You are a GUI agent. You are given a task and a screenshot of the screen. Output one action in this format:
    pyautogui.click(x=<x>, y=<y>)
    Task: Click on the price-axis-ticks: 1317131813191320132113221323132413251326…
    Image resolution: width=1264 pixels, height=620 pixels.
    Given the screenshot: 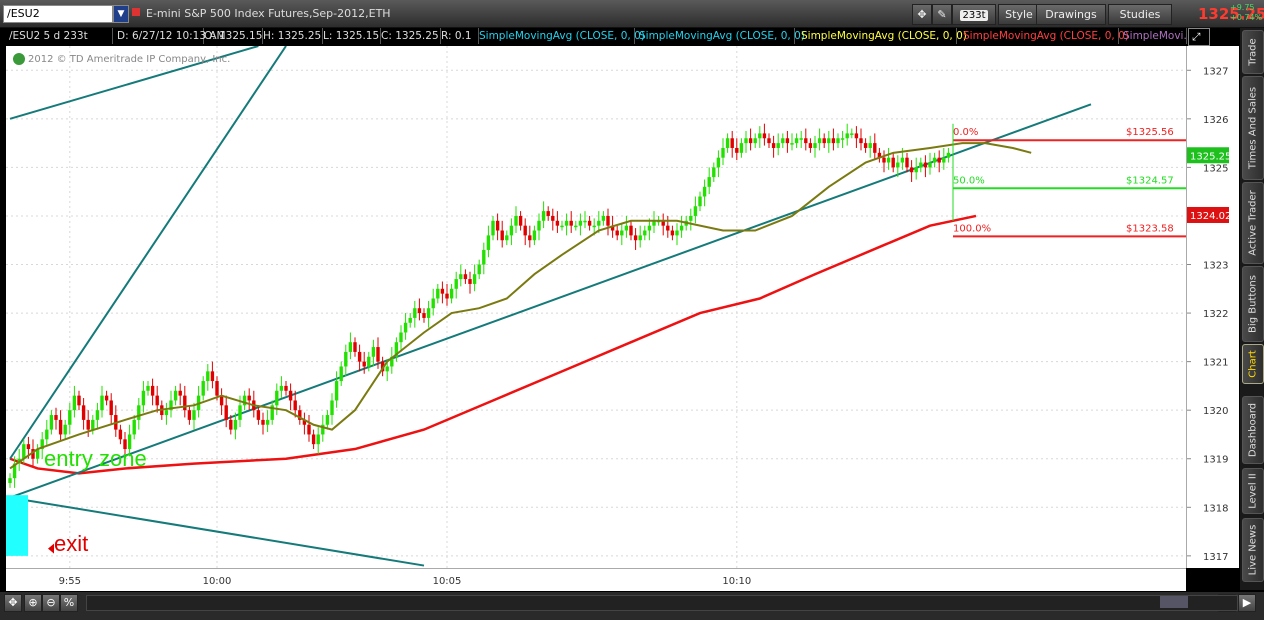 What is the action you would take?
    pyautogui.click(x=1207, y=314)
    